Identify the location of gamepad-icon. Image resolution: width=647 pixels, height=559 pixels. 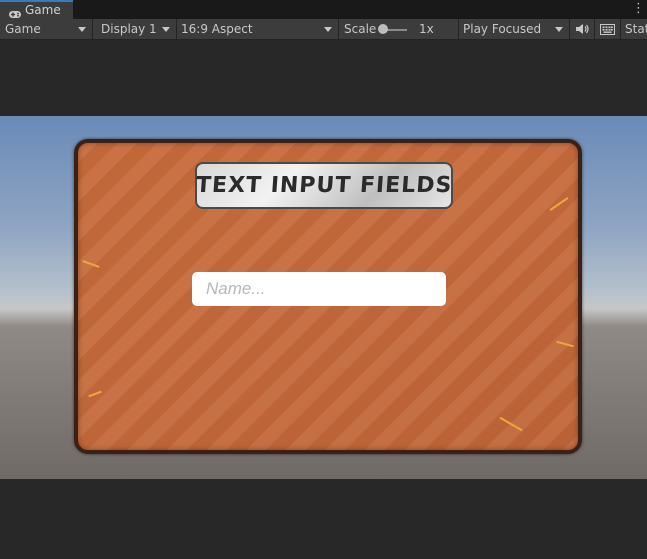
(15, 11).